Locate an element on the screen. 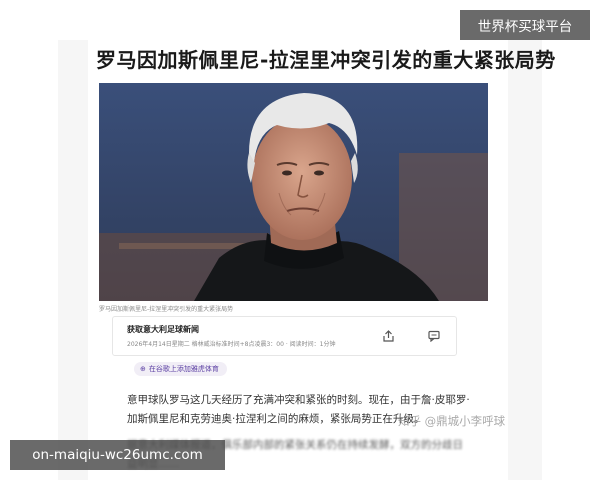 The height and width of the screenshot is (480, 600). follow-on-google-button: ⊕ 在谷歌上添加雅虎体育 is located at coordinates (180, 369).